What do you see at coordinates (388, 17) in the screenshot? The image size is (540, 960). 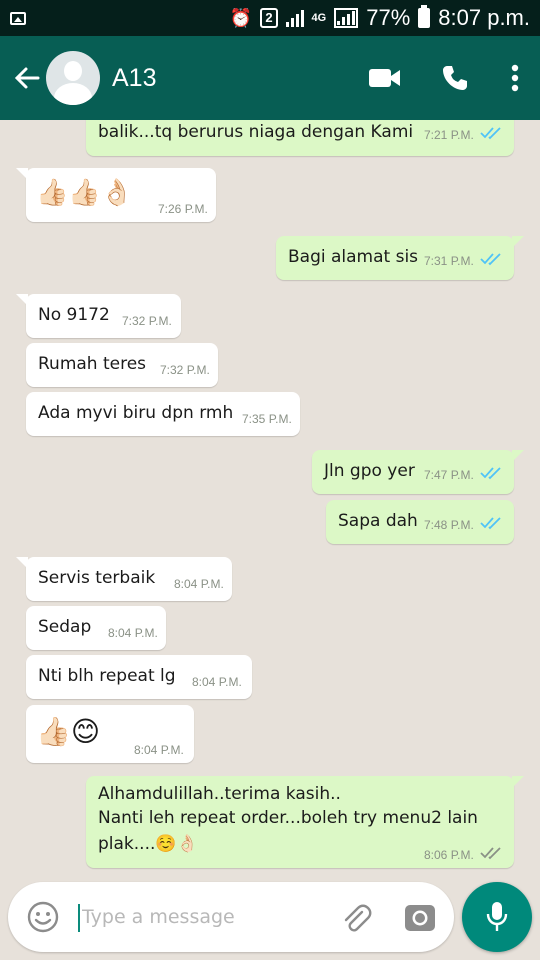 I see `battery-percent: 77%` at bounding box center [388, 17].